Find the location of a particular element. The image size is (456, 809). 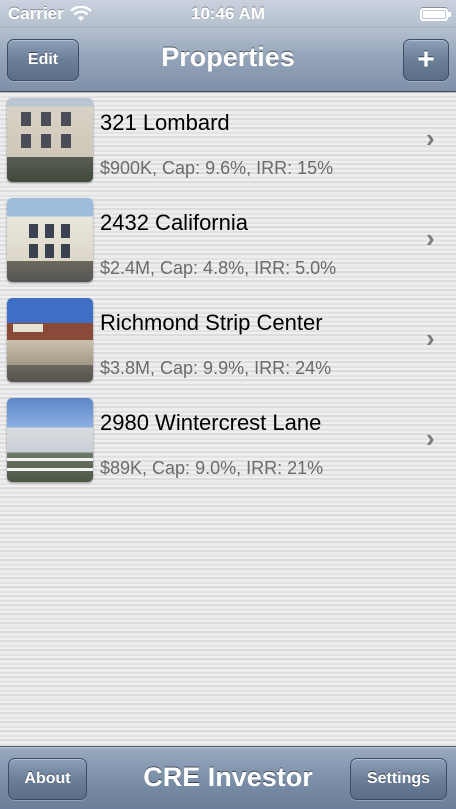

carrier-label: Carrier is located at coordinates (36, 13).